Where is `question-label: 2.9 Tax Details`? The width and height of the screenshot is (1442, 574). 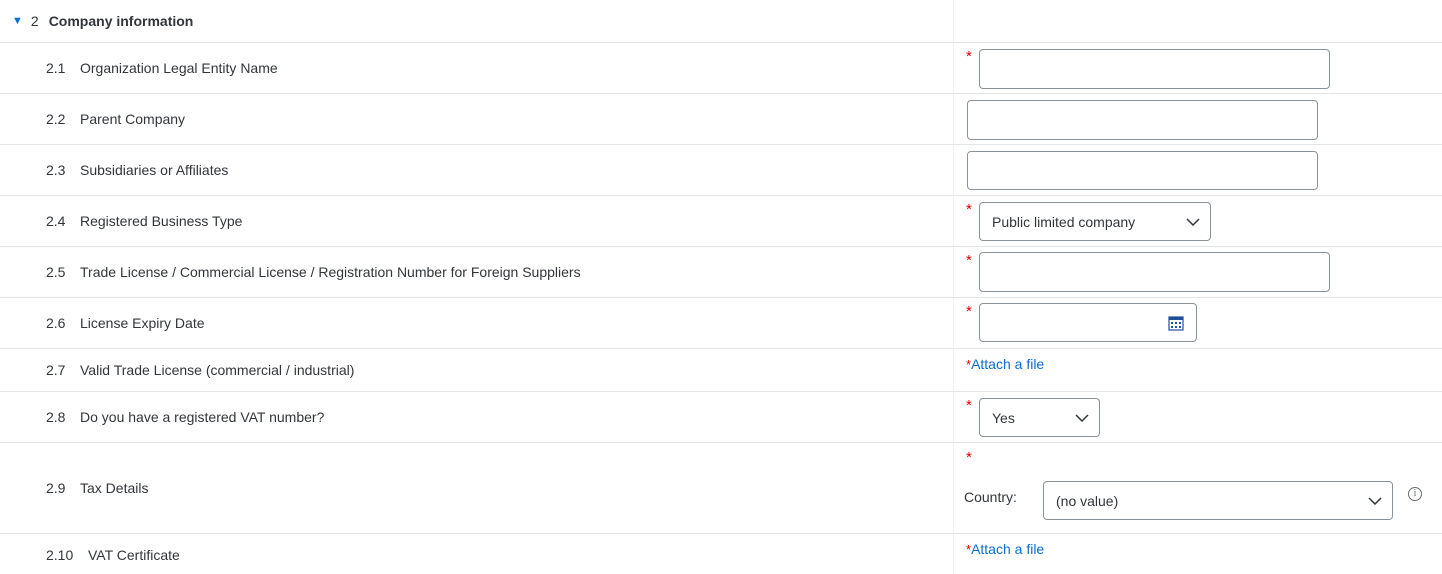
question-label: 2.9 Tax Details is located at coordinates (97, 488).